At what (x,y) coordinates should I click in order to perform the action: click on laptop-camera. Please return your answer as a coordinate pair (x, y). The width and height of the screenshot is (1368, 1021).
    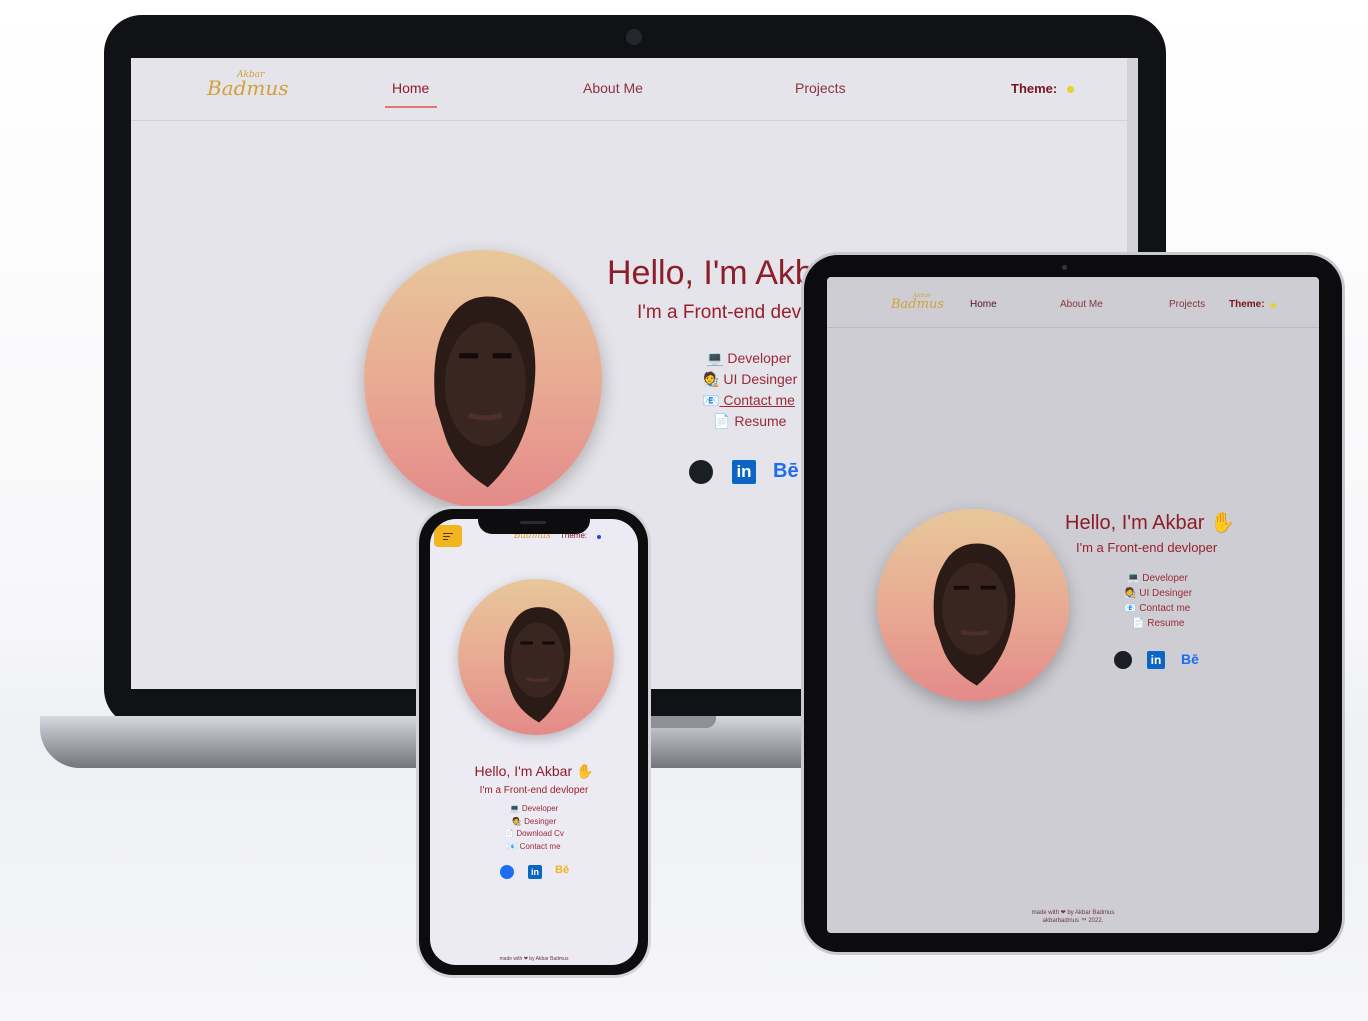
    Looking at the image, I should click on (634, 37).